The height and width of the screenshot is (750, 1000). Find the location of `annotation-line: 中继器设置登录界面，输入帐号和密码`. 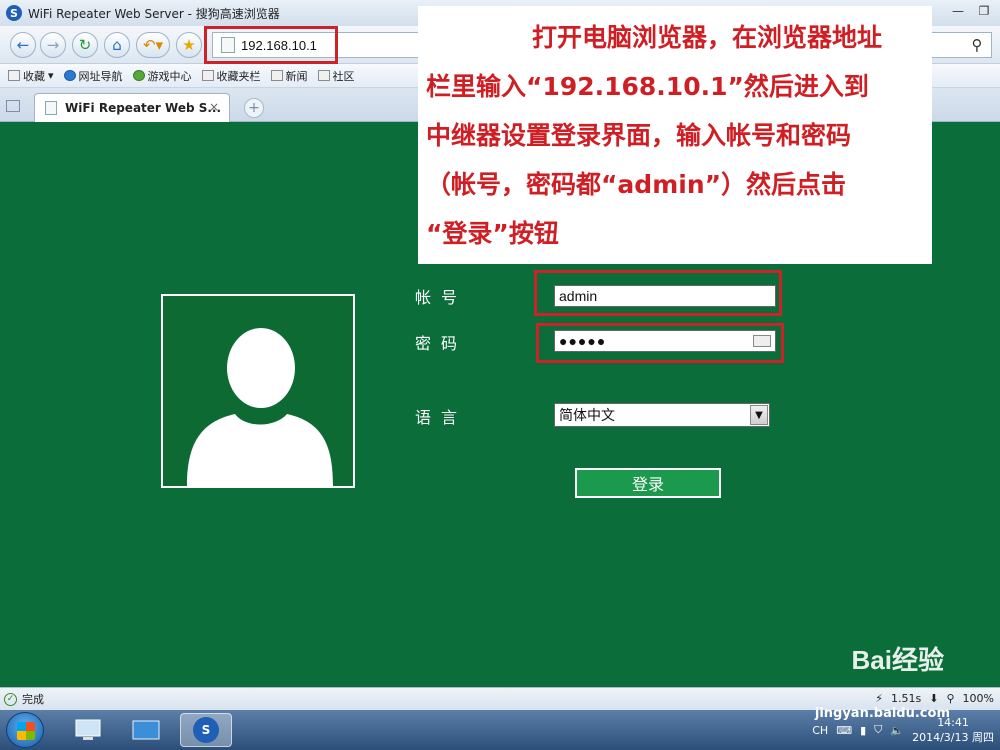

annotation-line: 中继器设置登录界面，输入帐号和密码 is located at coordinates (639, 135).